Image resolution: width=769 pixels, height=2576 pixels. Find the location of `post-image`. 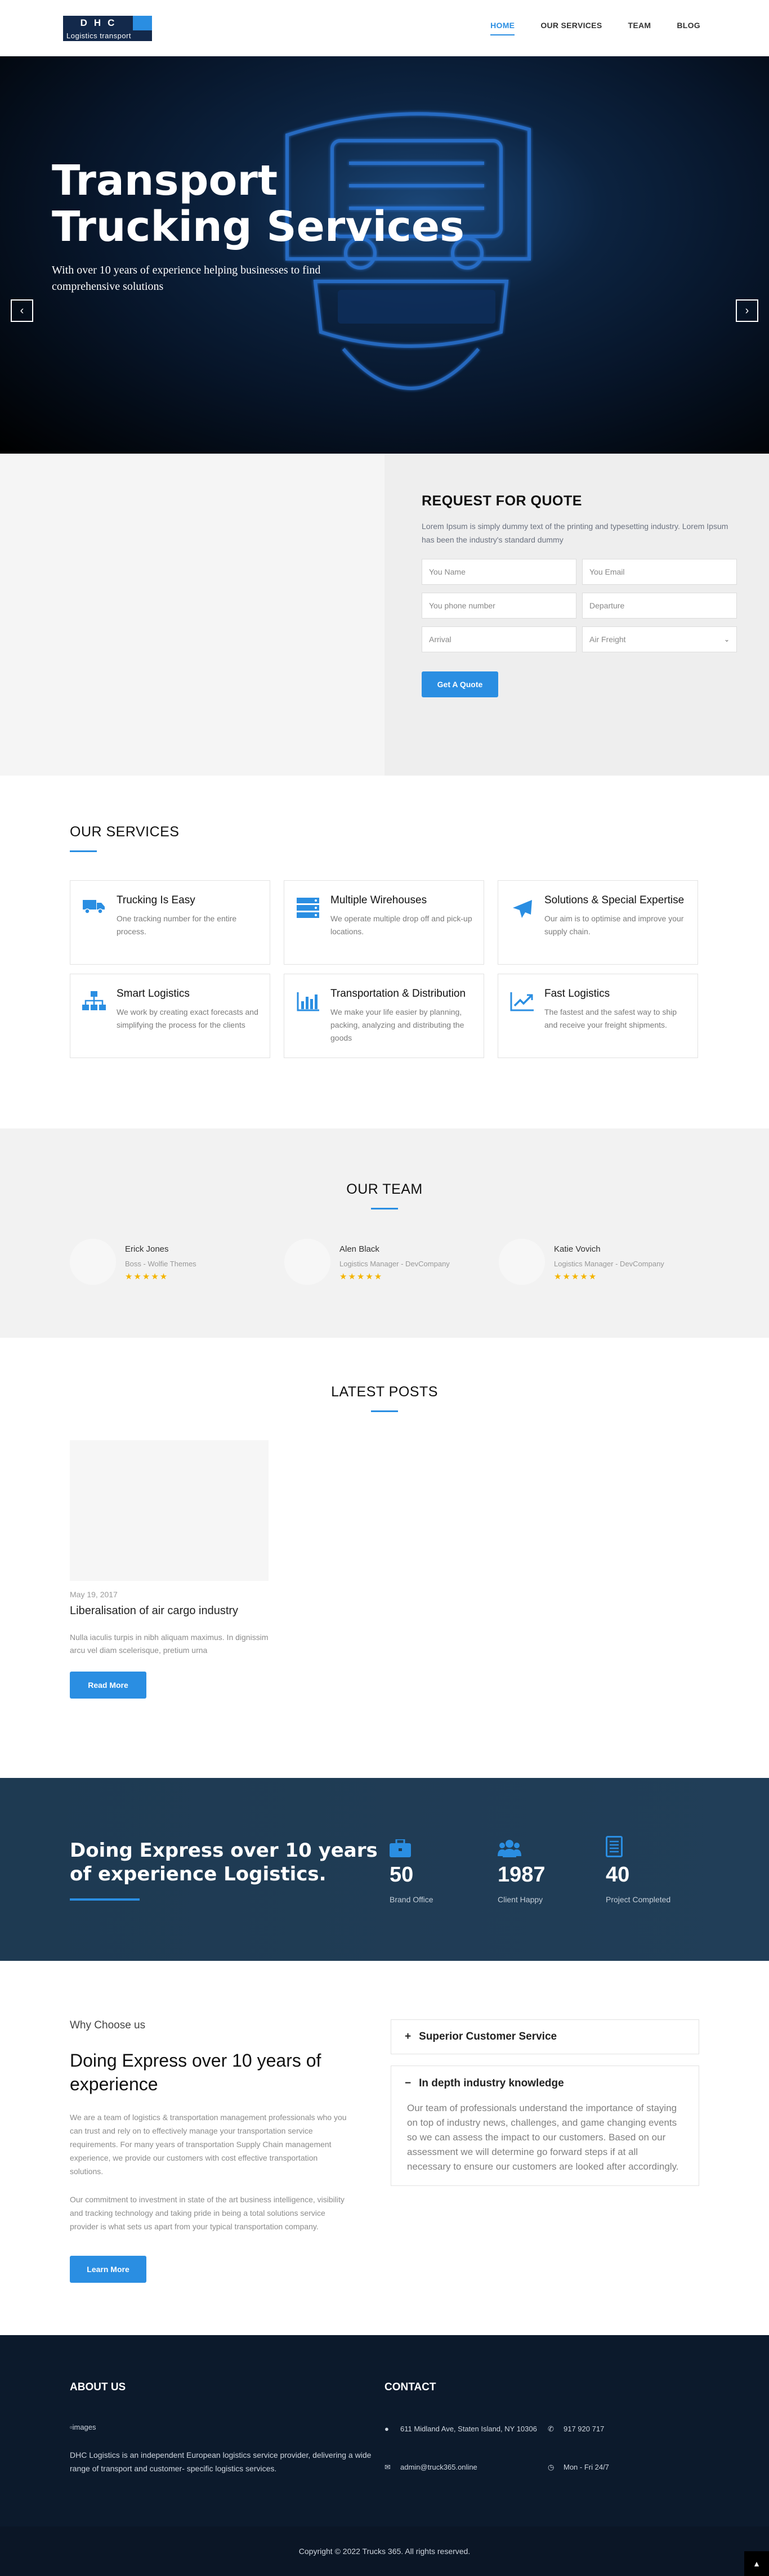

post-image is located at coordinates (169, 1510).